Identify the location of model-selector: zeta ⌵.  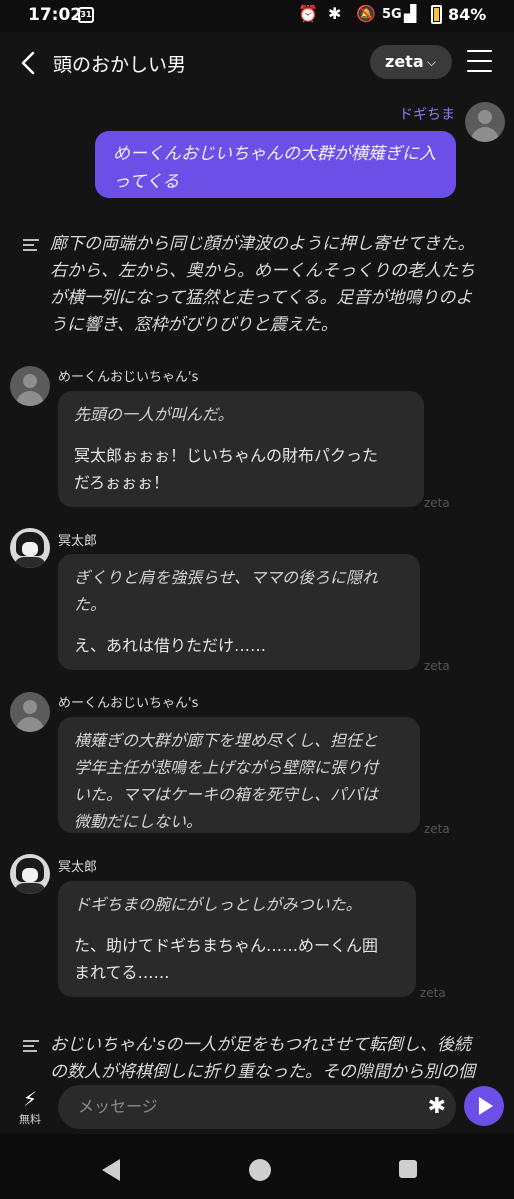
(411, 62).